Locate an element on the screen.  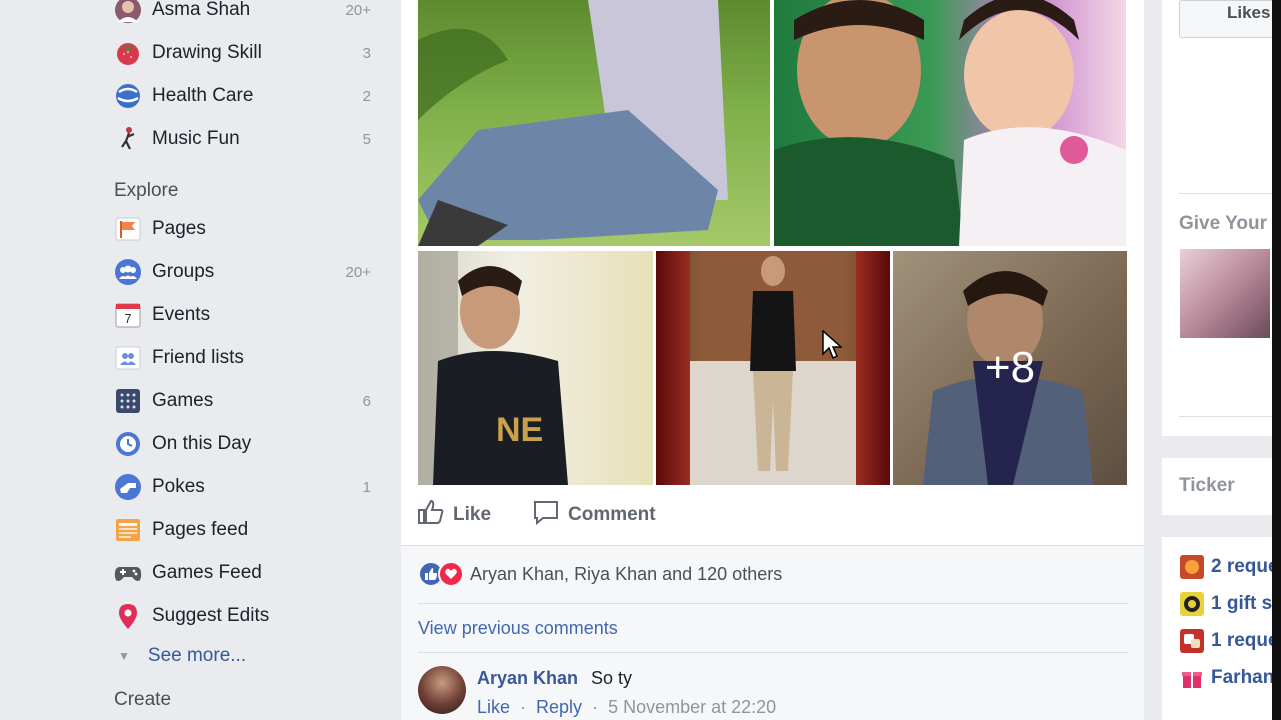
sidebar-item-count: 3 is located at coordinates (366, 53).